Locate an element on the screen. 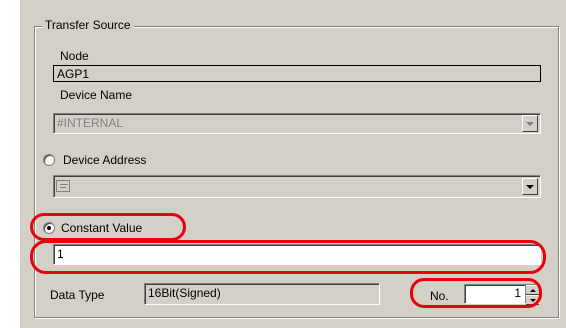 The width and height of the screenshot is (566, 328). highlight-constant-input is located at coordinates (288, 257).